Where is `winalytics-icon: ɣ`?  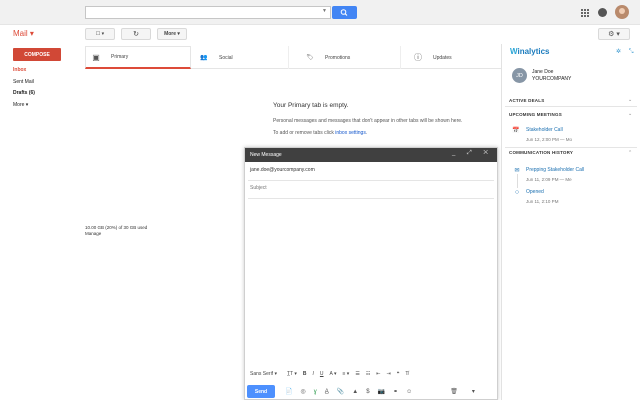 winalytics-icon: ɣ is located at coordinates (315, 392).